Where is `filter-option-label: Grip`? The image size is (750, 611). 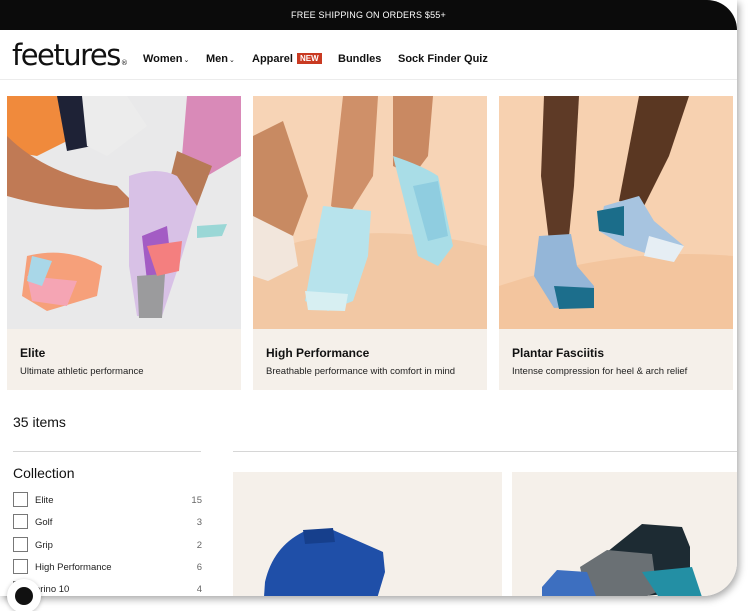
filter-option-label: Grip is located at coordinates (44, 545).